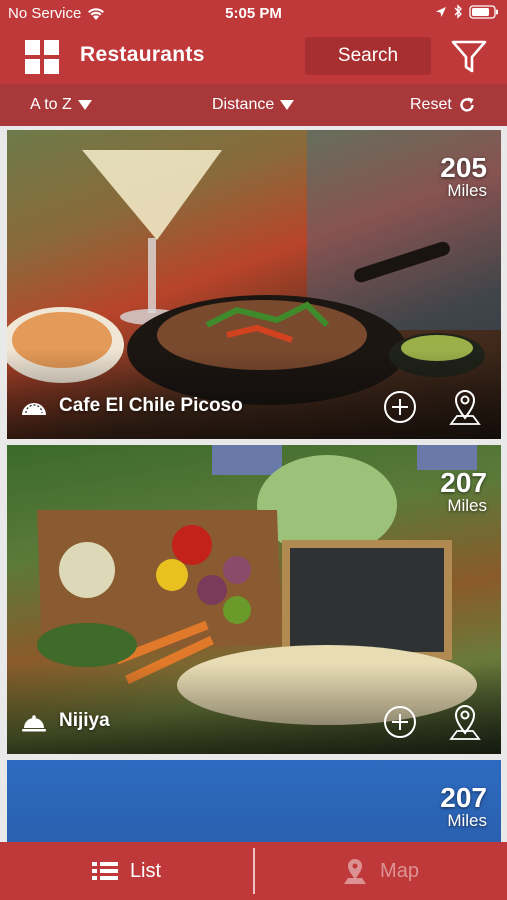 The height and width of the screenshot is (900, 507). What do you see at coordinates (51, 104) in the screenshot?
I see `sort-a-to-z-label: A to Z` at bounding box center [51, 104].